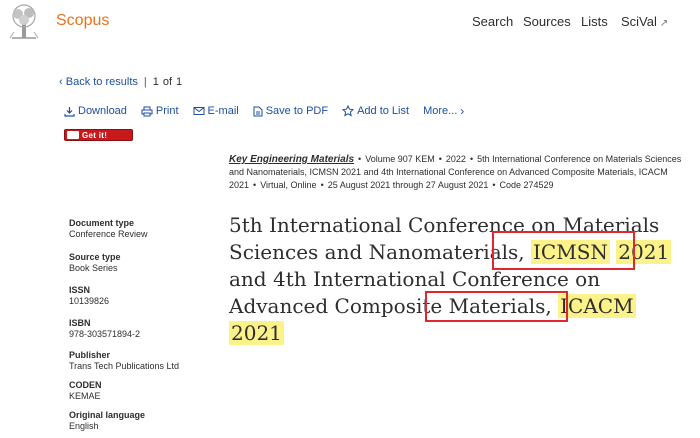  What do you see at coordinates (24, 21) in the screenshot?
I see `elsevier-tree-logo` at bounding box center [24, 21].